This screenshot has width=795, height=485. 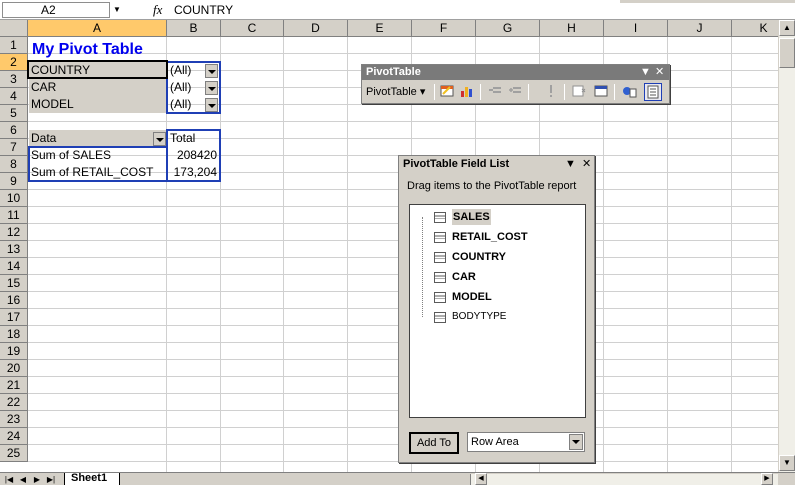 I want to click on field-item-retail-cost: RETAIL_COST, so click(x=502, y=237).